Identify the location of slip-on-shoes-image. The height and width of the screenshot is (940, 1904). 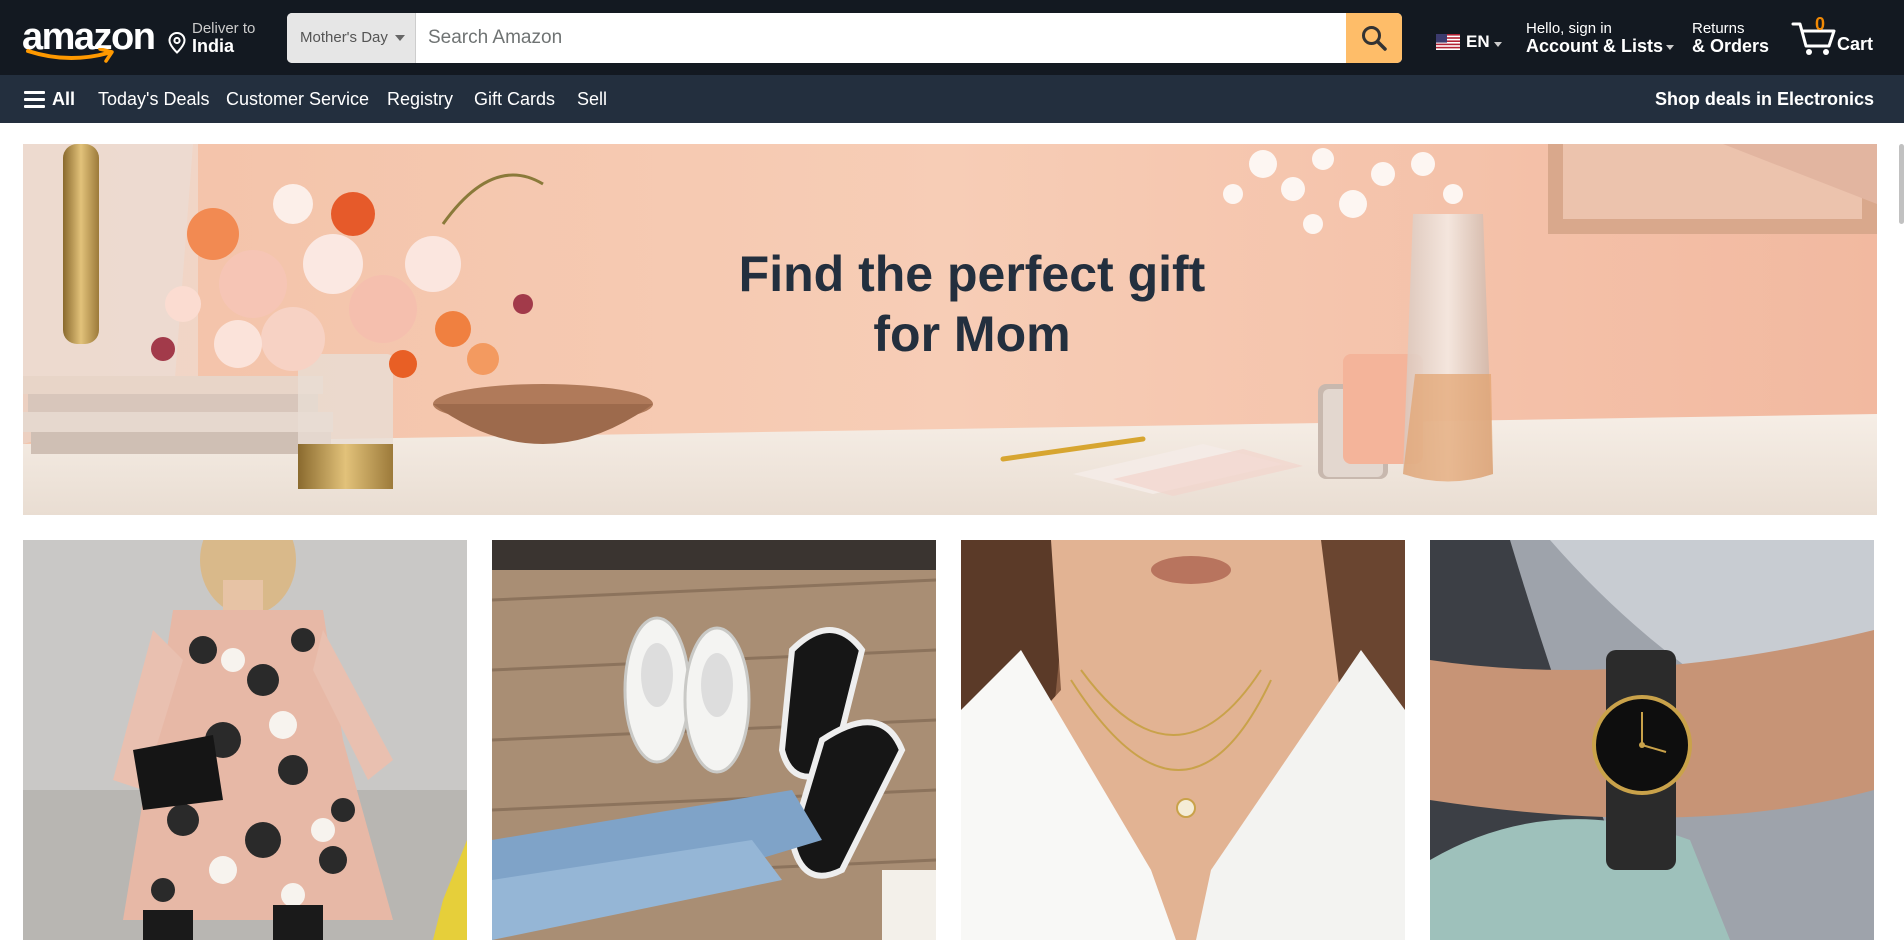
(714, 740).